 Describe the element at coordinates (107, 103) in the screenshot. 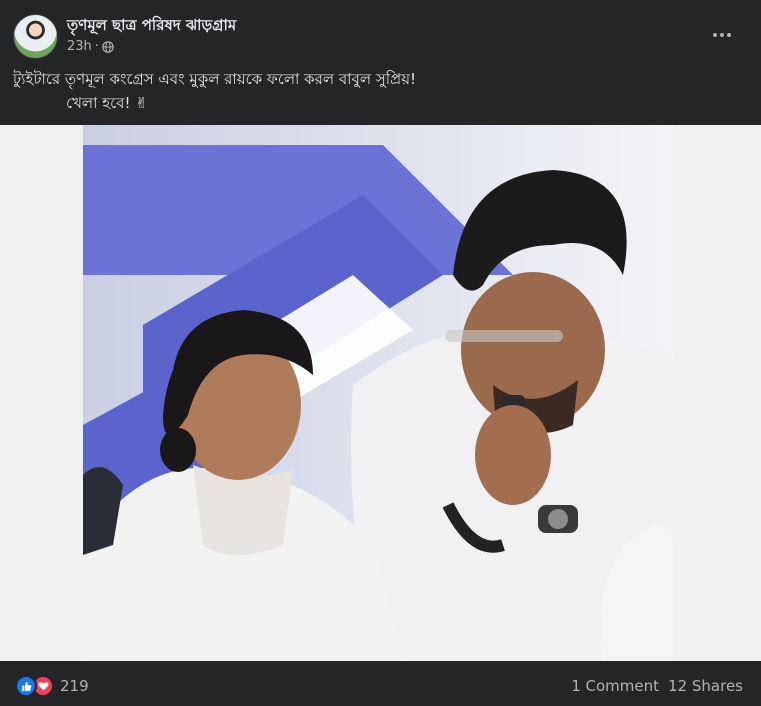

I see `post-text-line-2: খেলা হবে! ✌` at that location.